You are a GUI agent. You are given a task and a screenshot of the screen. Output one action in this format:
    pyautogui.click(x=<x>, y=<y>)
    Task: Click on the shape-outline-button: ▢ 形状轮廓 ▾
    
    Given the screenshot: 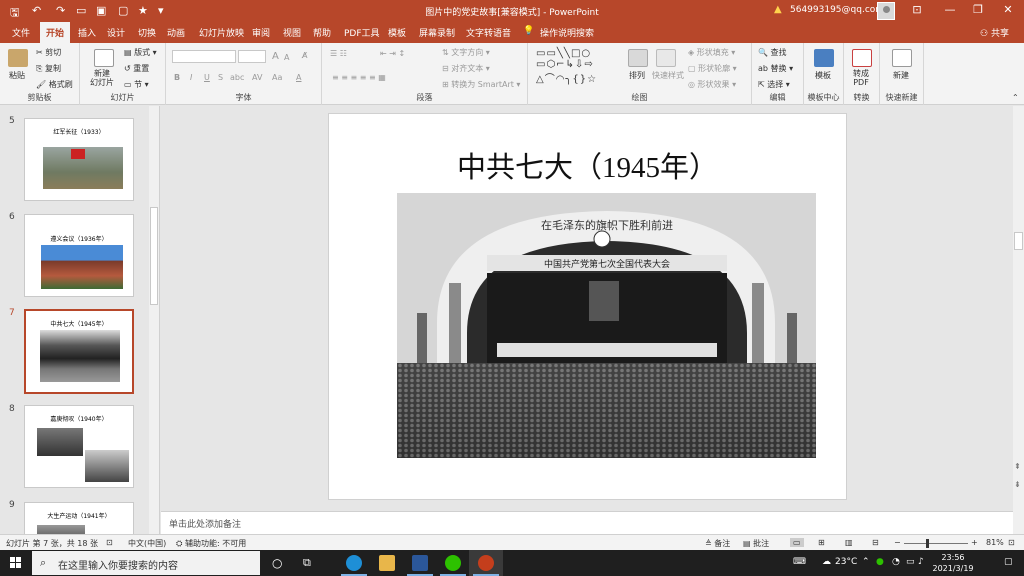 What is the action you would take?
    pyautogui.click(x=712, y=68)
    